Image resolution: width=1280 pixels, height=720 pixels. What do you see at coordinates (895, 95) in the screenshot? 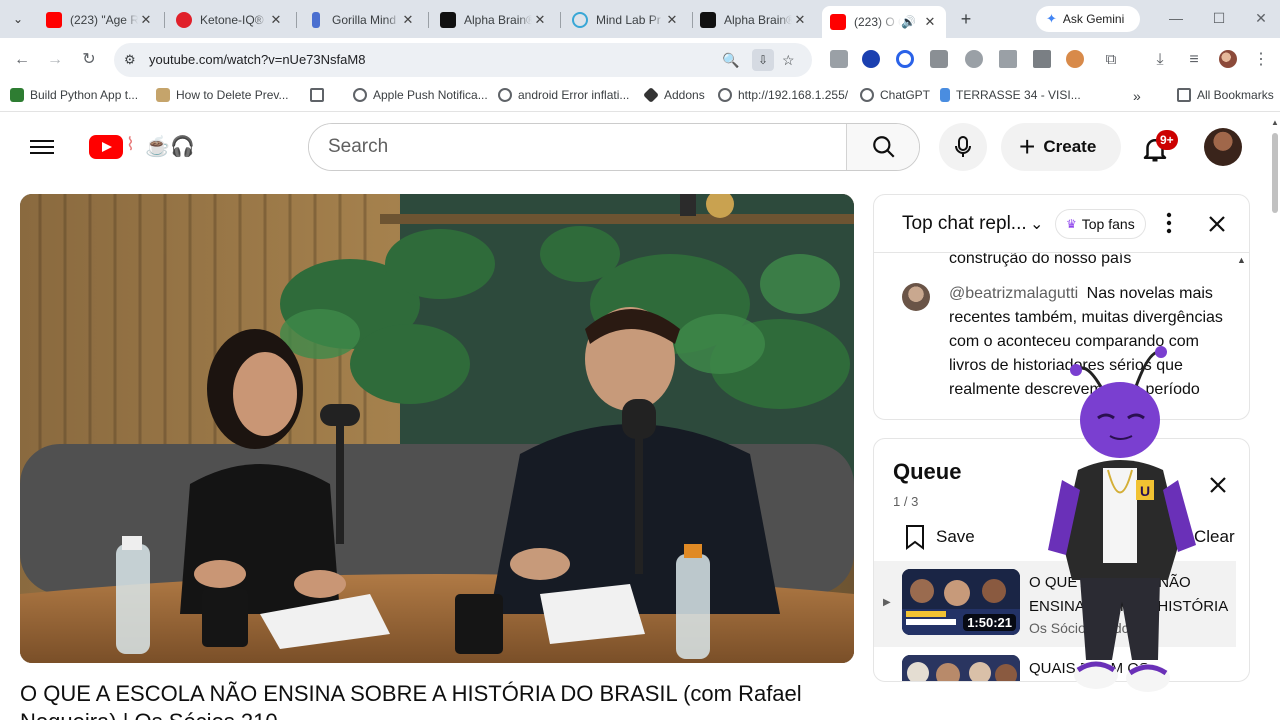
I see `bookmark-item: ChatGPT` at bounding box center [895, 95].